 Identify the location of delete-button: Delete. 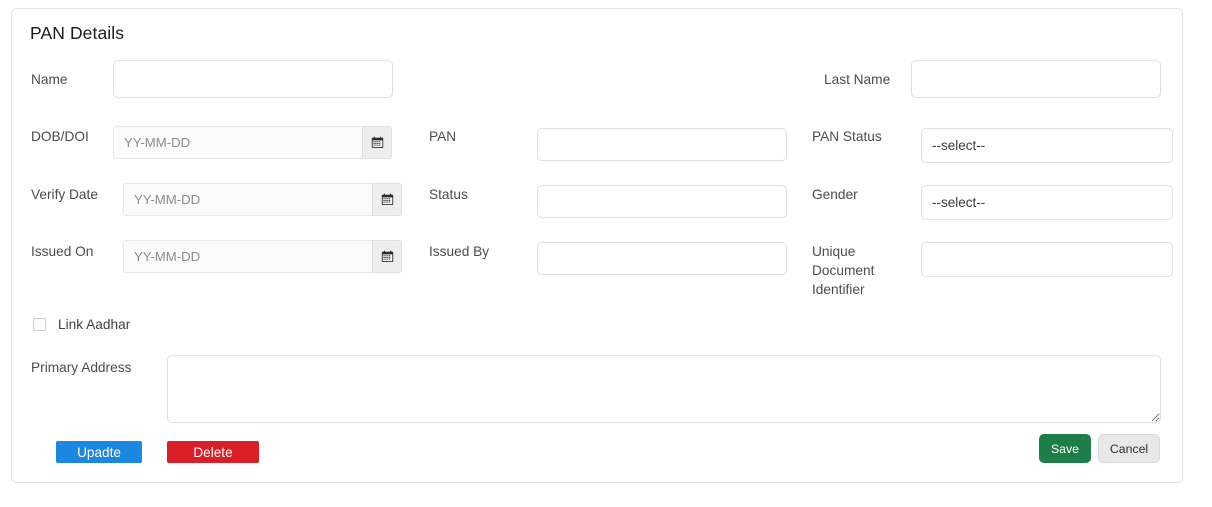
(213, 452).